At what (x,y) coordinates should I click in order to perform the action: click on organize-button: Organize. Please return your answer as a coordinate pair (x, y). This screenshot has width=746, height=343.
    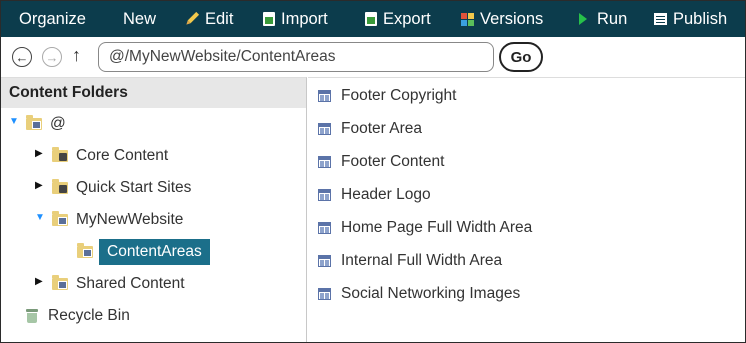
    Looking at the image, I should click on (52, 19).